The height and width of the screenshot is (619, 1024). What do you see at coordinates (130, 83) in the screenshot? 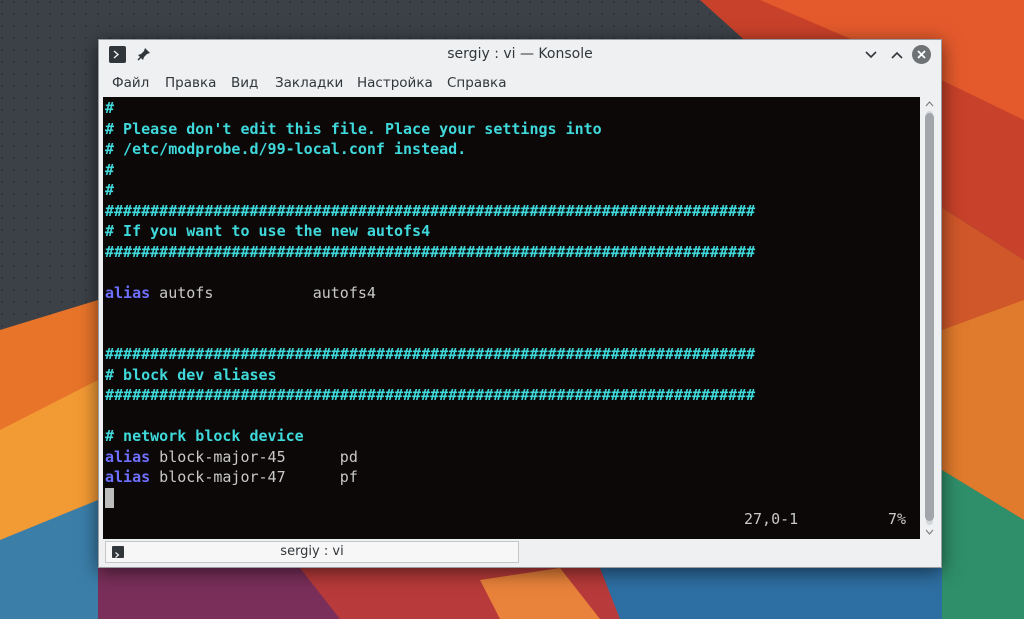
I see `menu-file: Файл` at bounding box center [130, 83].